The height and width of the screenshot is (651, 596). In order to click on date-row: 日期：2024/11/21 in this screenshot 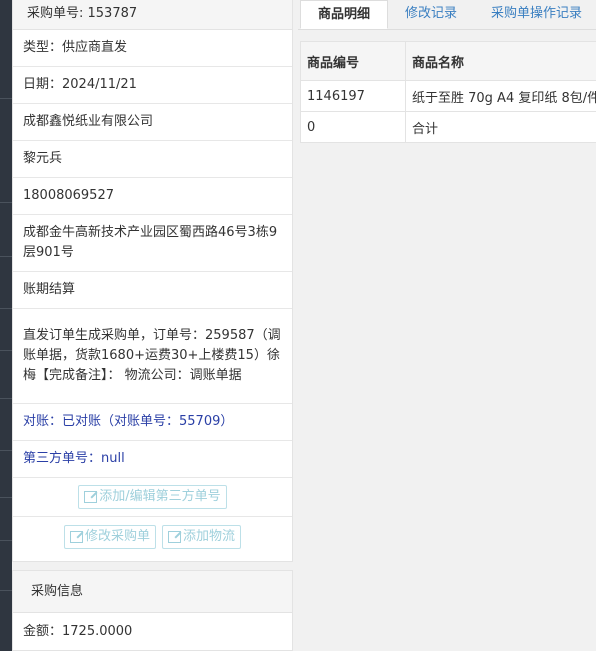, I will do `click(152, 85)`.